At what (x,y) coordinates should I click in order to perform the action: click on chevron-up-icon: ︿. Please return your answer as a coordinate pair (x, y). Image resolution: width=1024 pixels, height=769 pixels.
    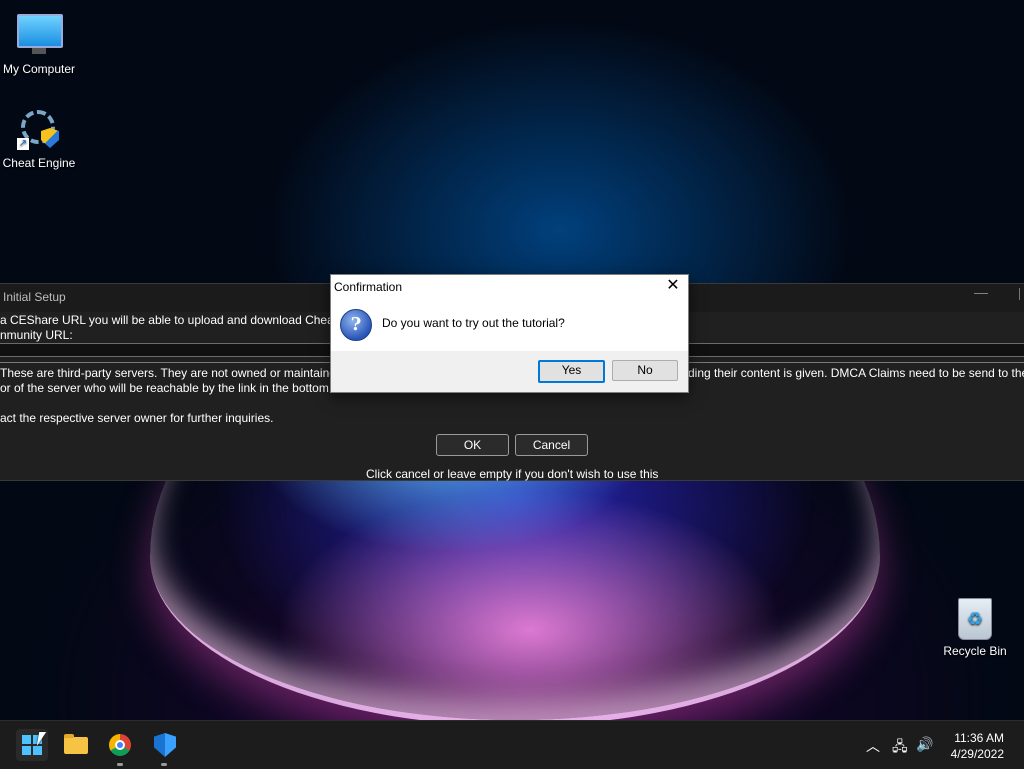
    Looking at the image, I should click on (873, 746).